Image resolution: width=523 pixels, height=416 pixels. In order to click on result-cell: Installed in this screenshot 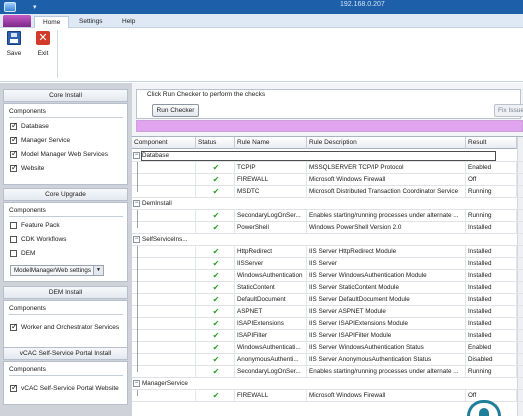, I will do `click(491, 252)`.